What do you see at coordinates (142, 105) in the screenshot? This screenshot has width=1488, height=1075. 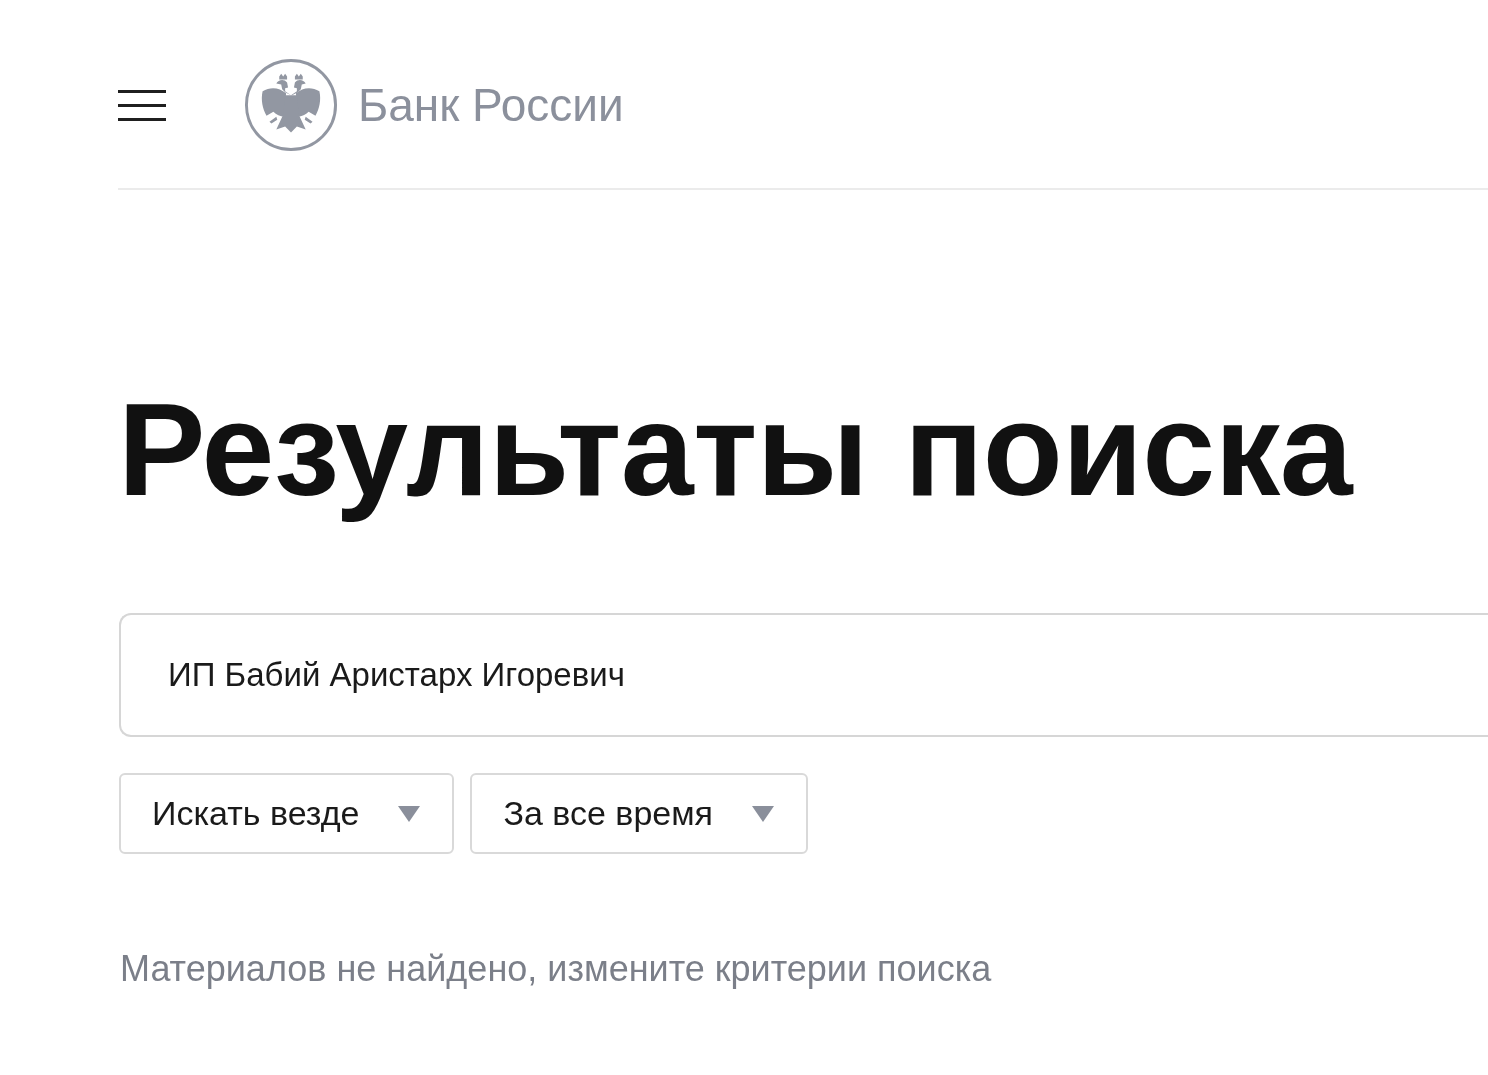 I see `menu-icon` at bounding box center [142, 105].